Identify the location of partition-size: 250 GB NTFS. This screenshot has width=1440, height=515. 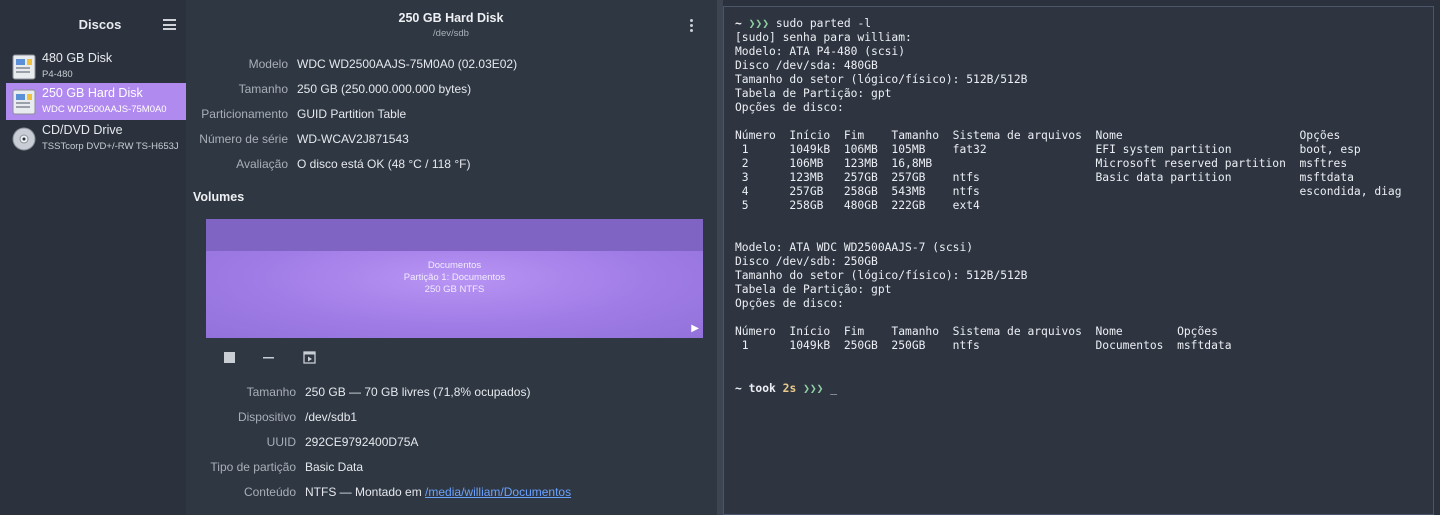
(454, 289).